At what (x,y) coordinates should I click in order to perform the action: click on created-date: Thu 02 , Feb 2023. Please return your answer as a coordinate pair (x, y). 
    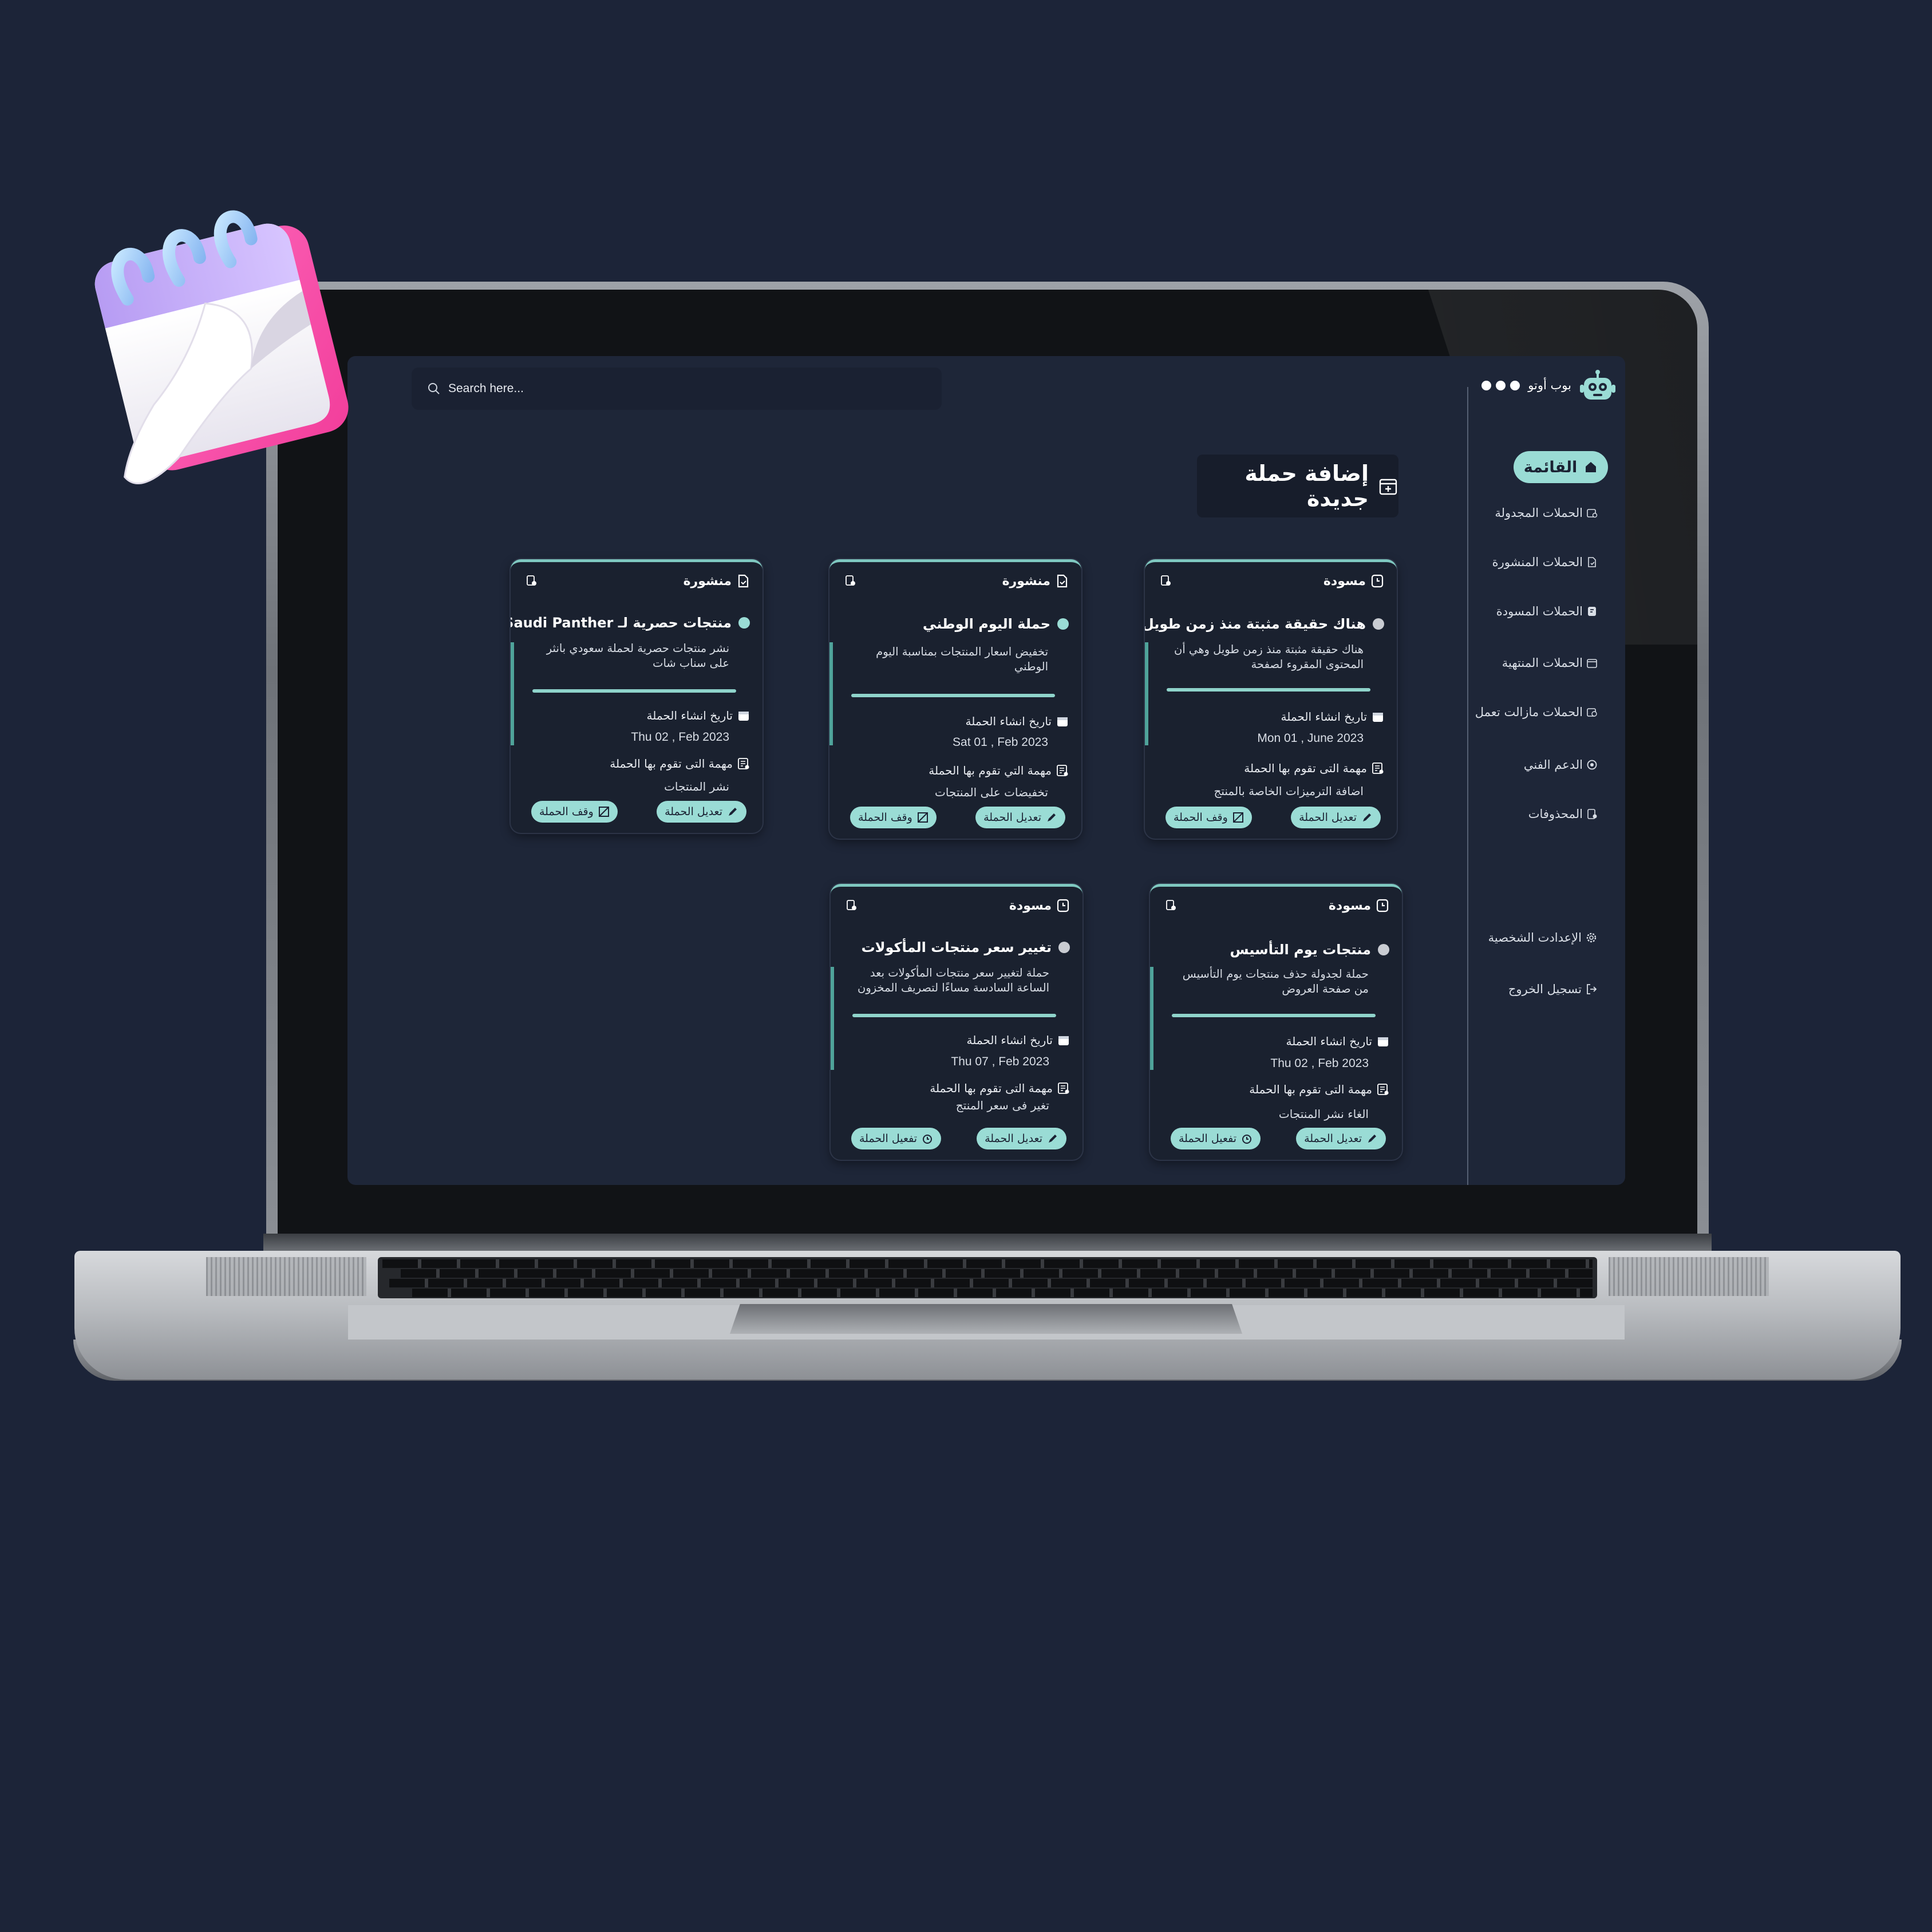
    Looking at the image, I should click on (1319, 1063).